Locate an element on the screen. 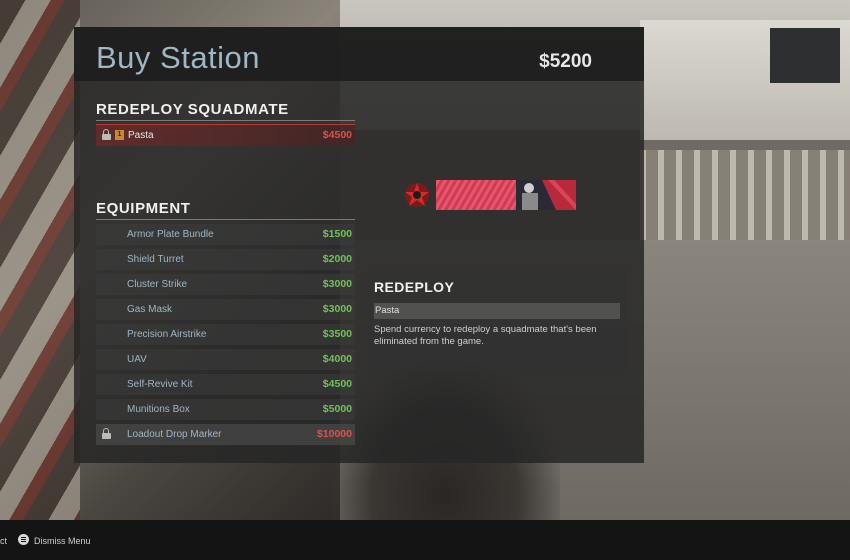 Image resolution: width=850 pixels, height=560 pixels. panel-header: Buy Station $5200 is located at coordinates (359, 54).